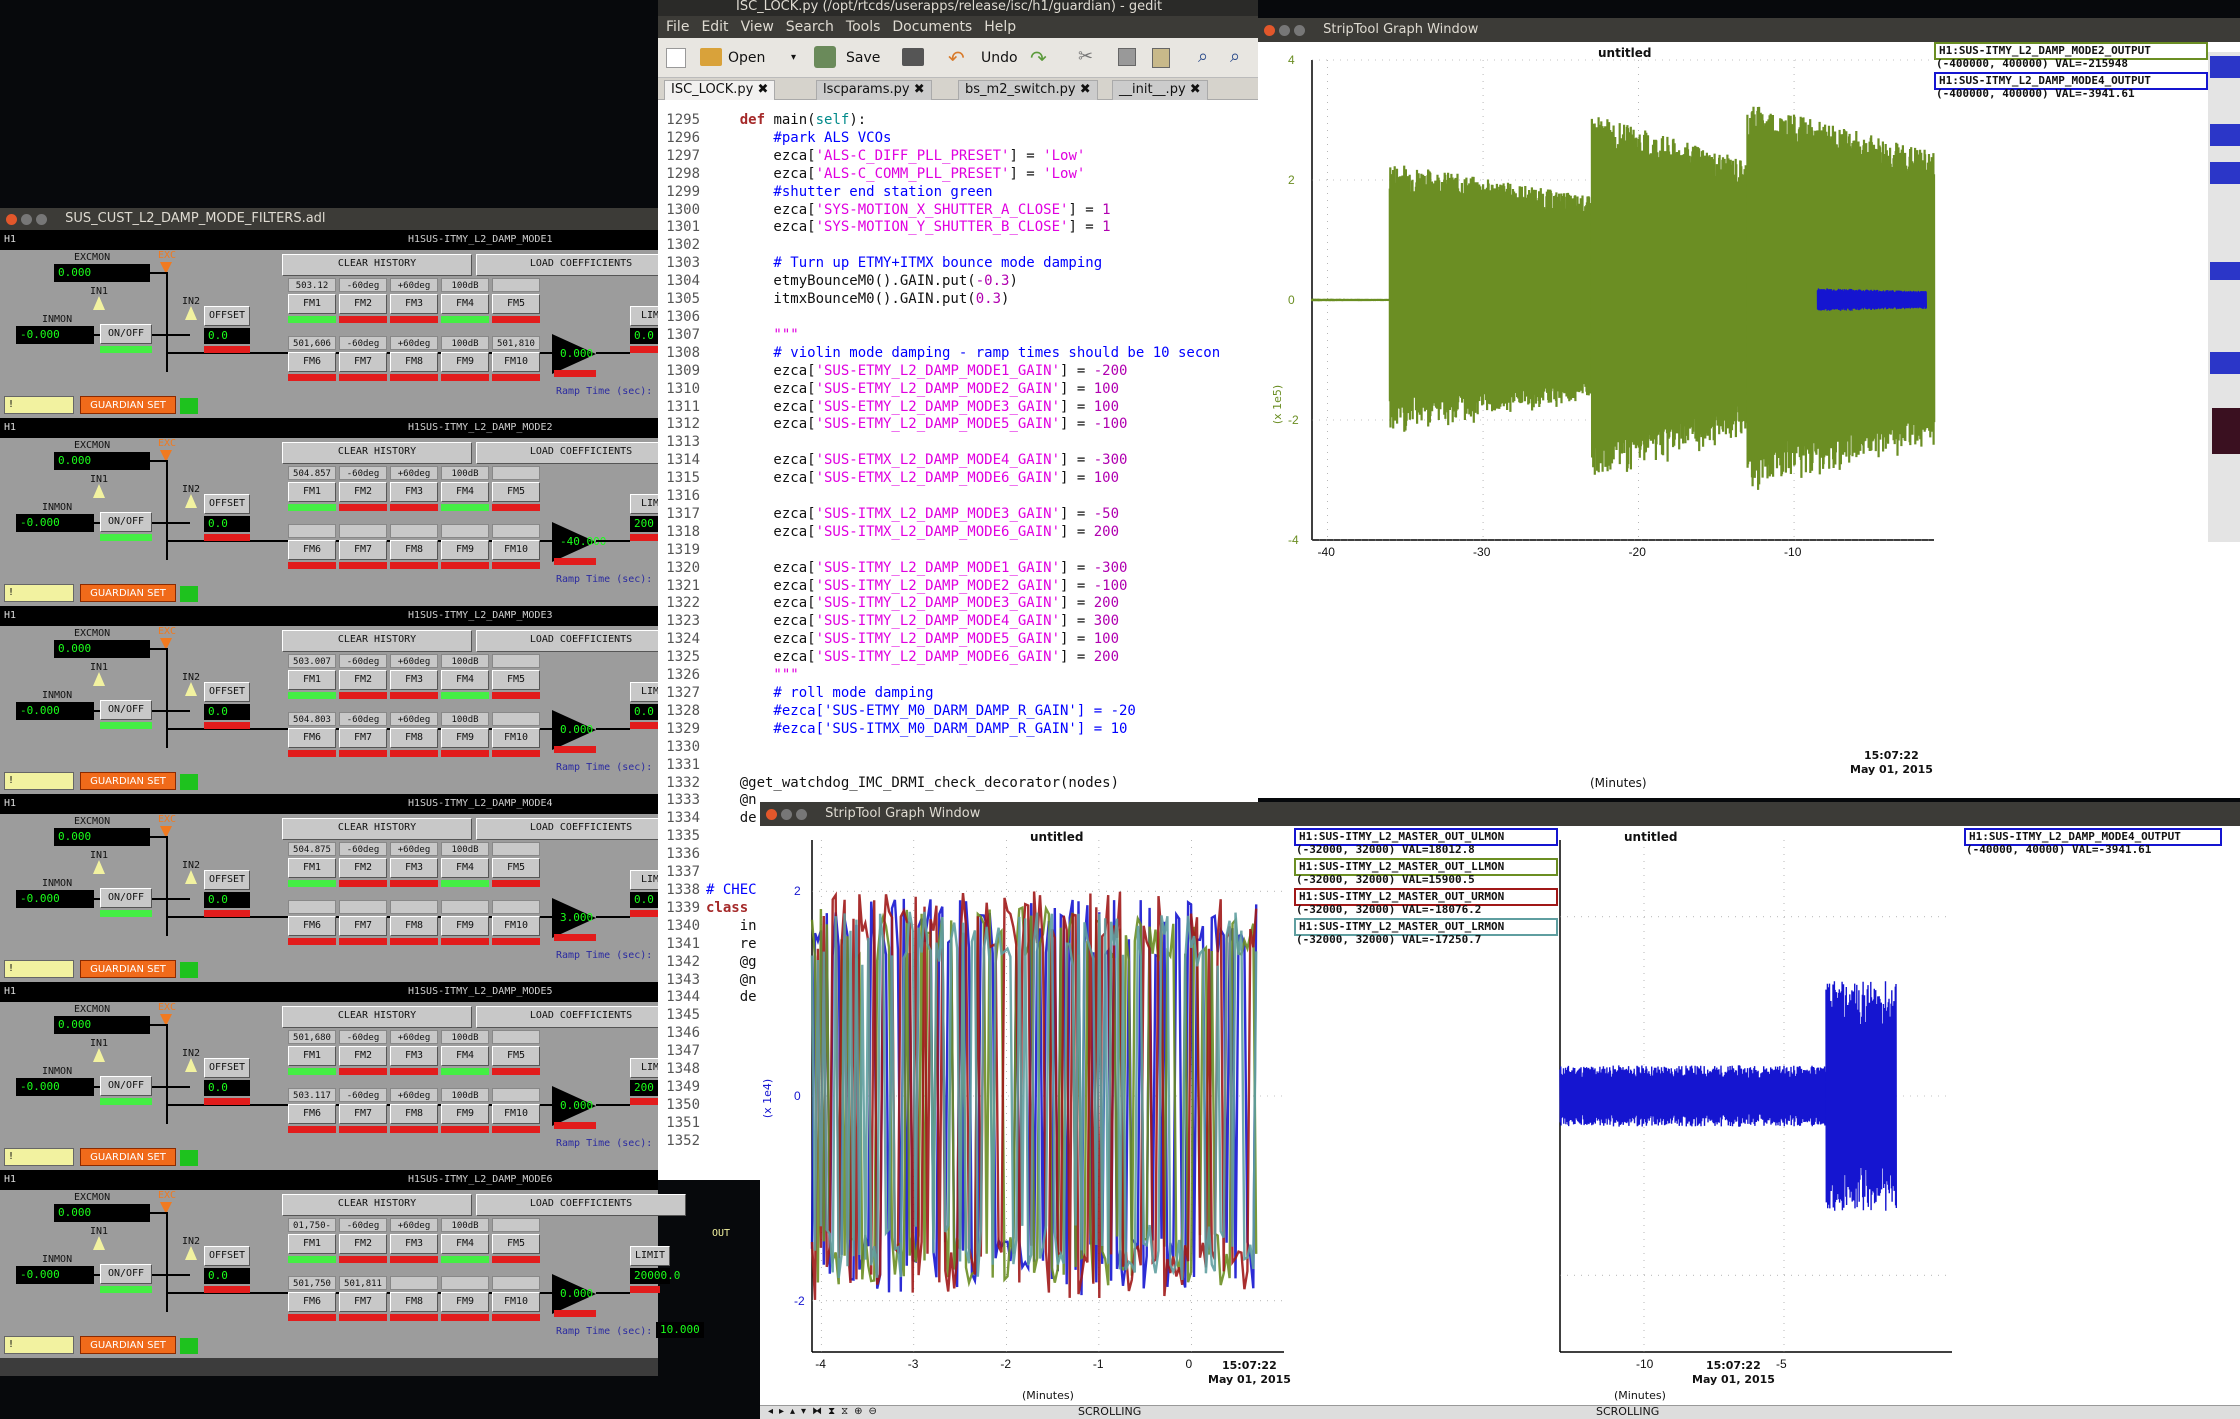 This screenshot has height=1419, width=2240. What do you see at coordinates (913, 57) in the screenshot?
I see `print-icon` at bounding box center [913, 57].